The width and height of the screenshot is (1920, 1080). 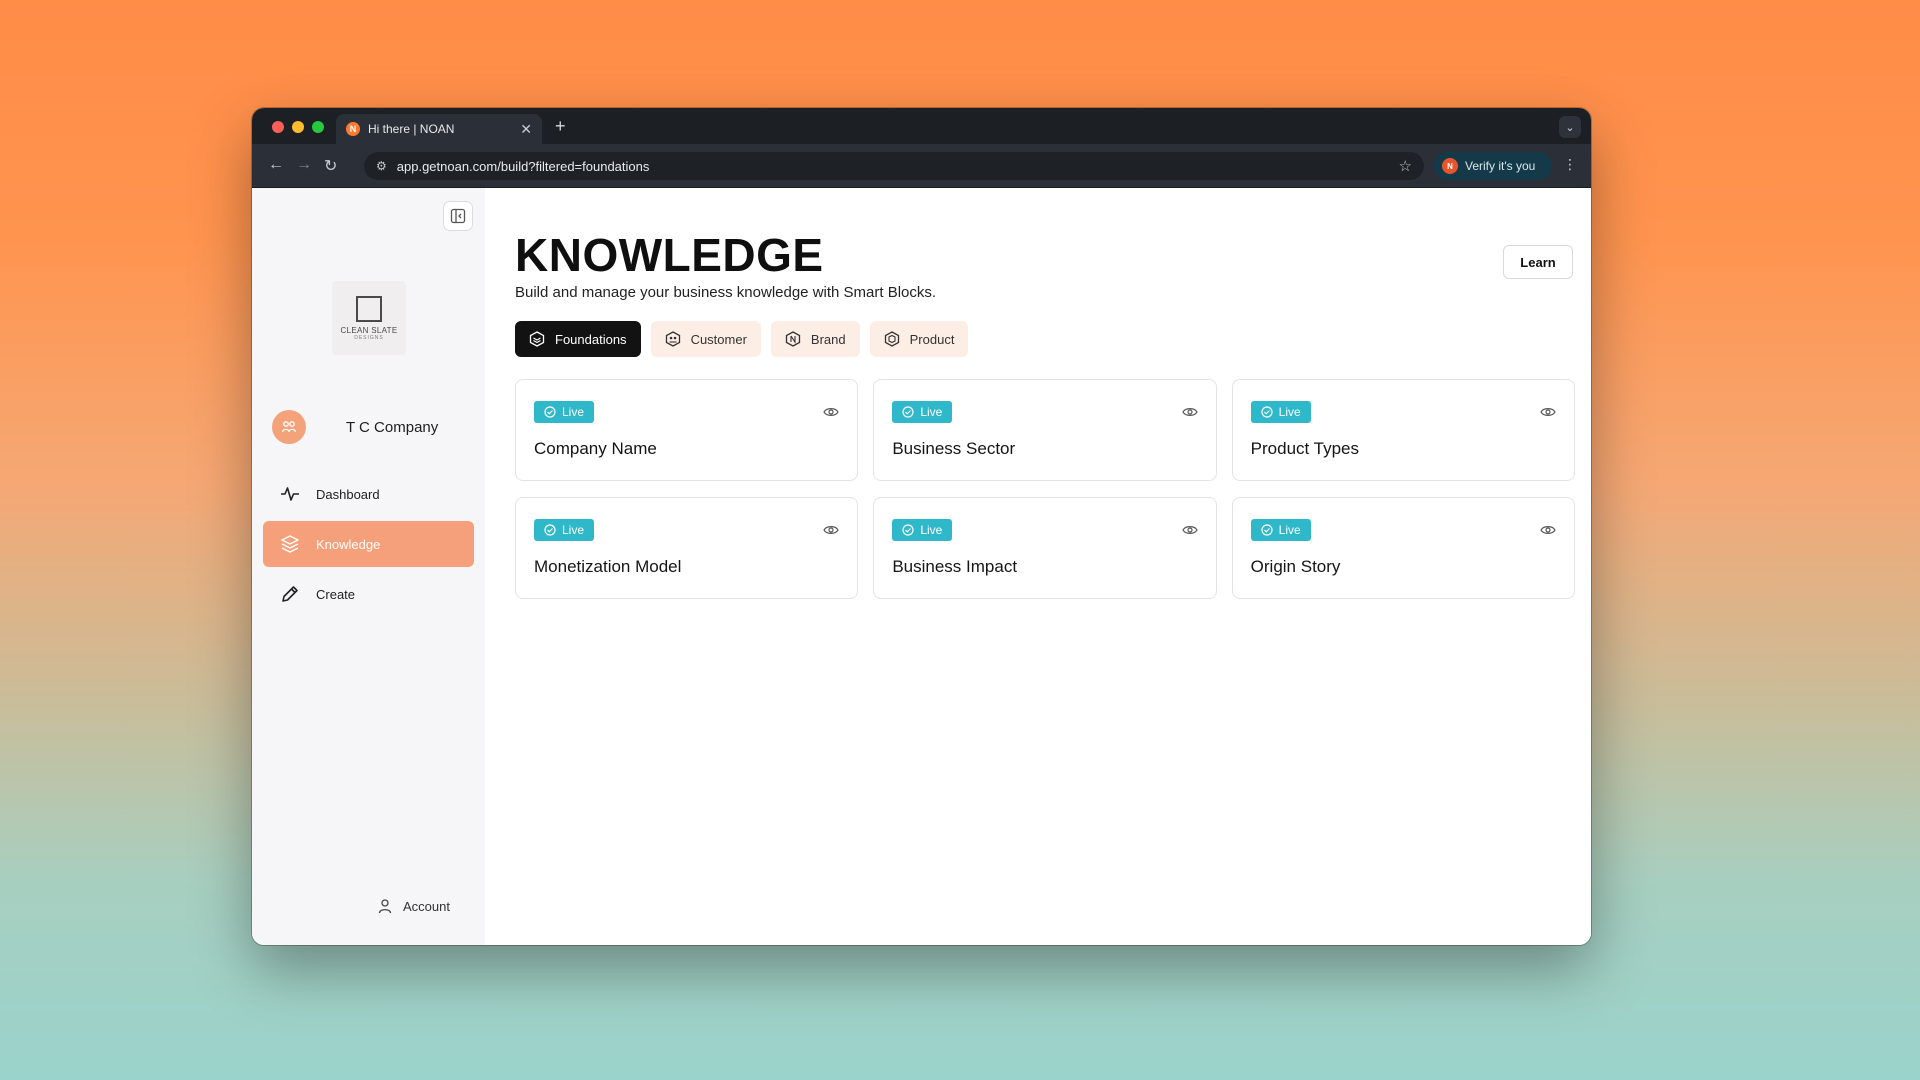 I want to click on layers-icon, so click(x=290, y=544).